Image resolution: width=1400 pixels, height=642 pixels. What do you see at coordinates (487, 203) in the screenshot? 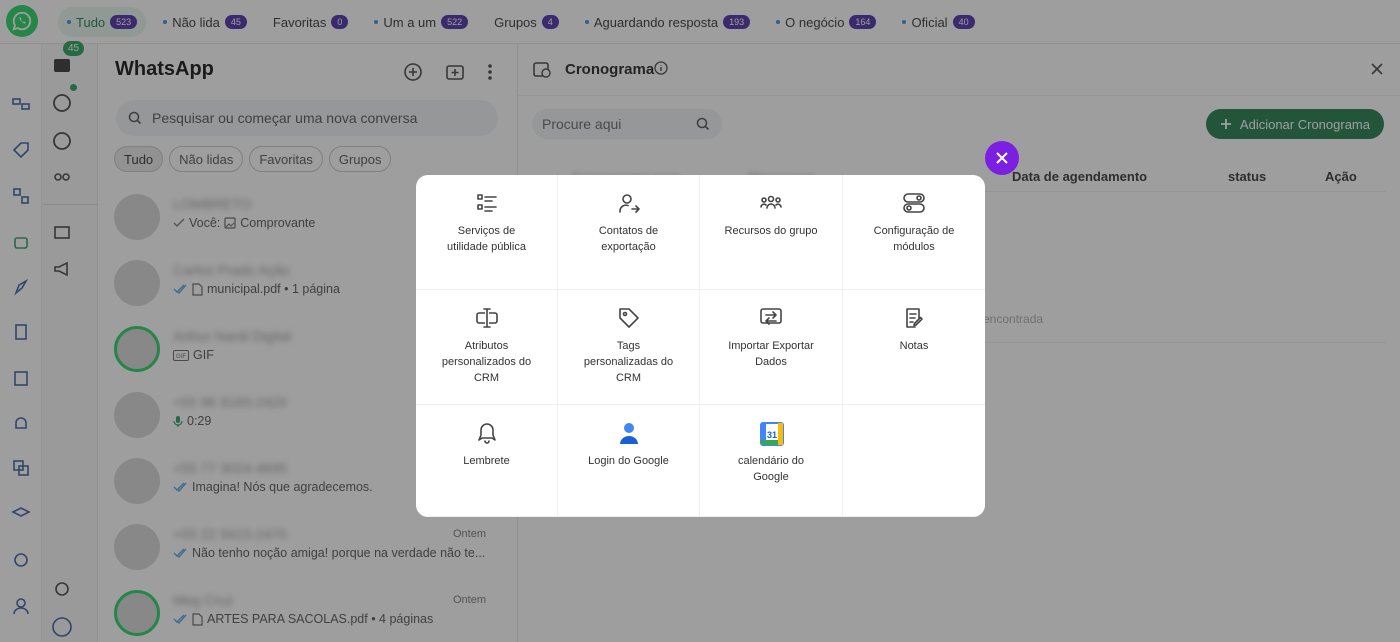
I see `list-icon` at bounding box center [487, 203].